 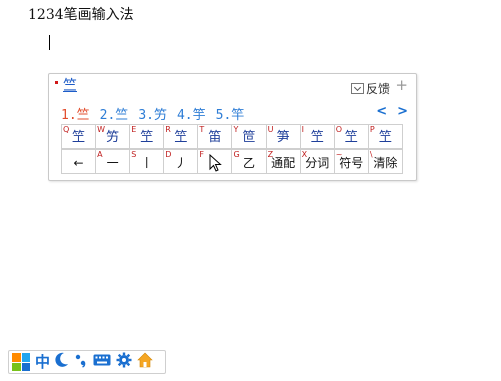 I want to click on next-page-button: >, so click(x=402, y=111).